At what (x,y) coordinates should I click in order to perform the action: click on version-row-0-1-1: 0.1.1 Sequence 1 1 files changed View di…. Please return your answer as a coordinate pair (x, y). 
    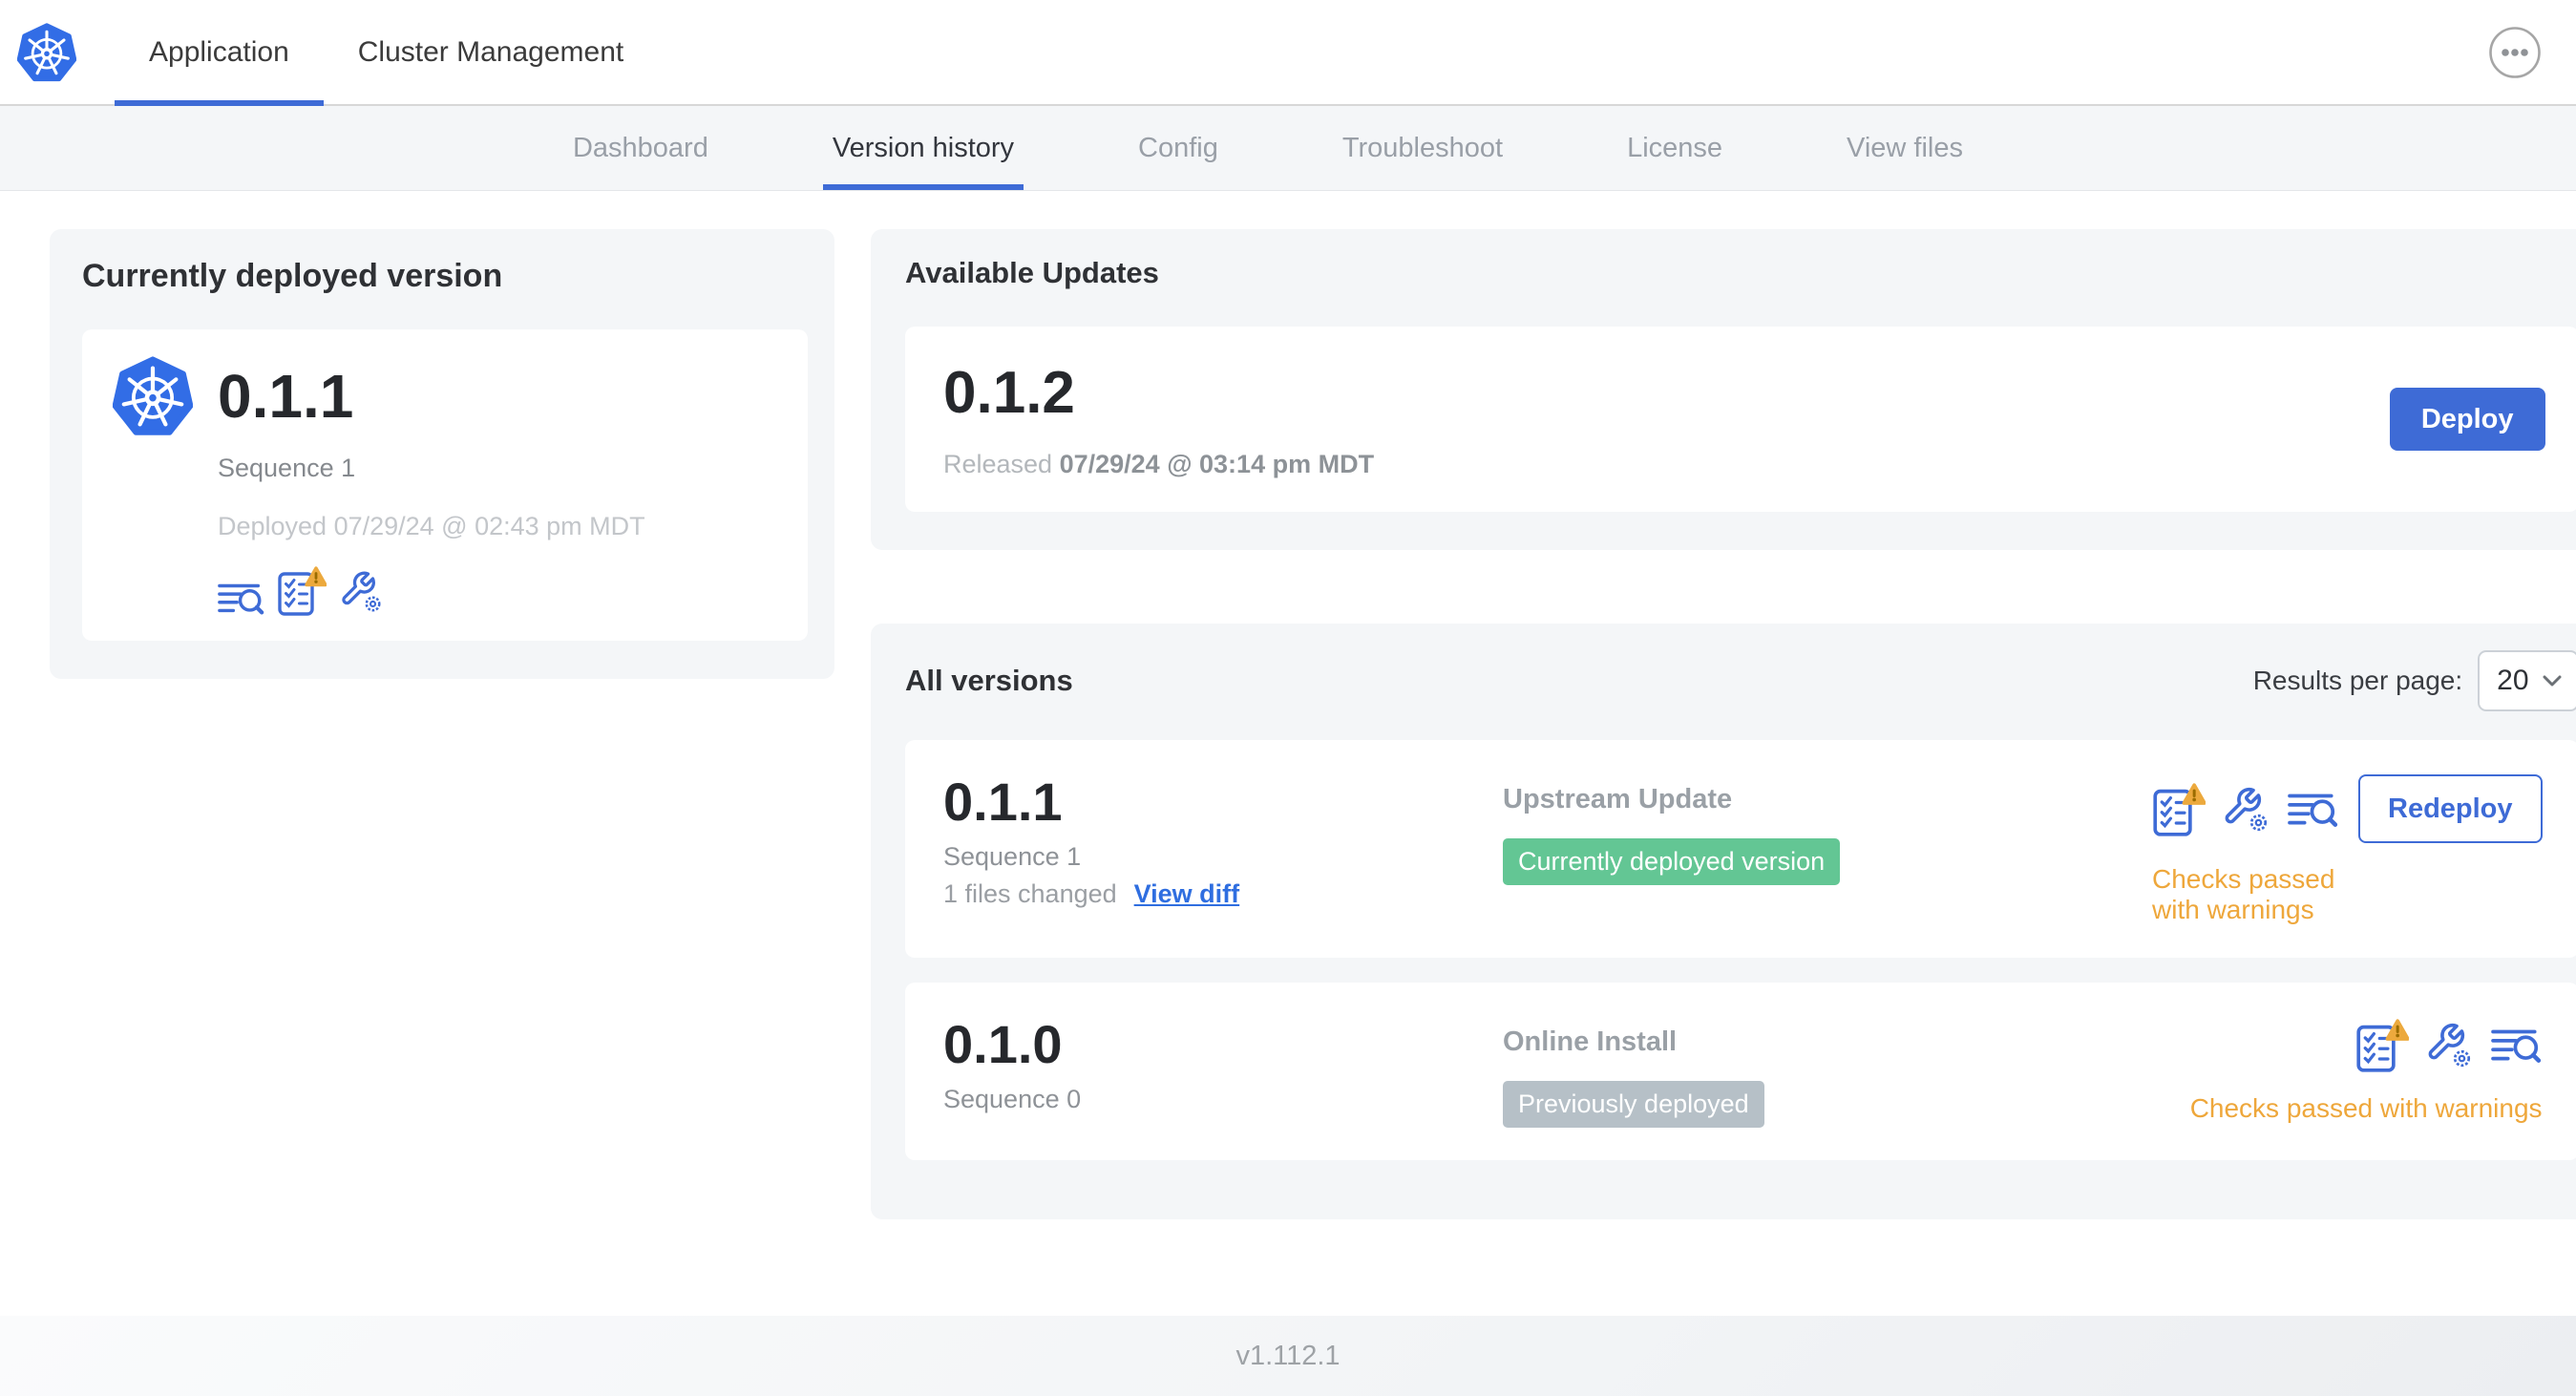
    Looking at the image, I should click on (1740, 849).